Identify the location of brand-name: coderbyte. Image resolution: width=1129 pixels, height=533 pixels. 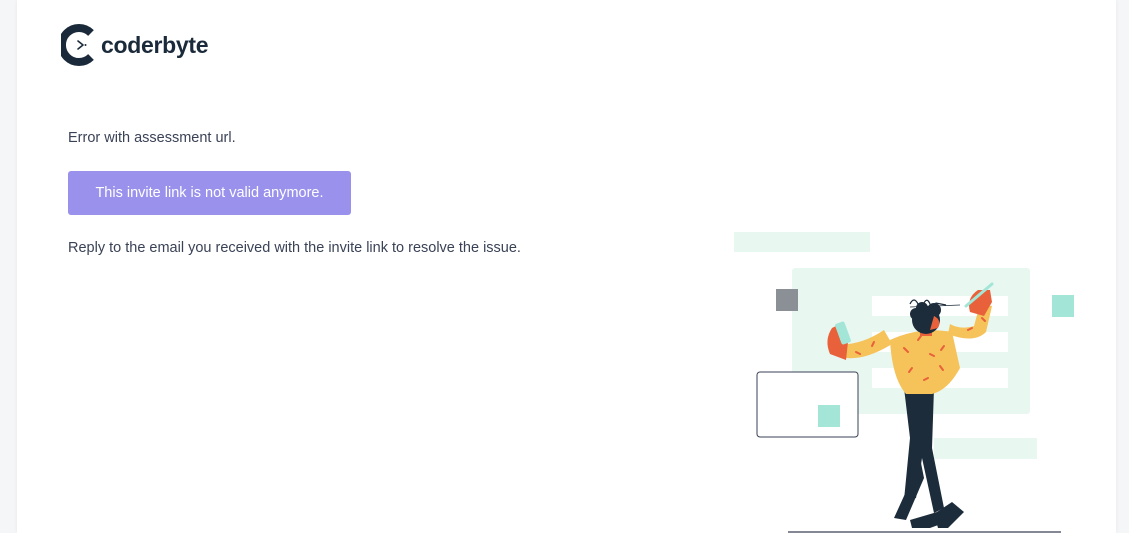
(155, 44).